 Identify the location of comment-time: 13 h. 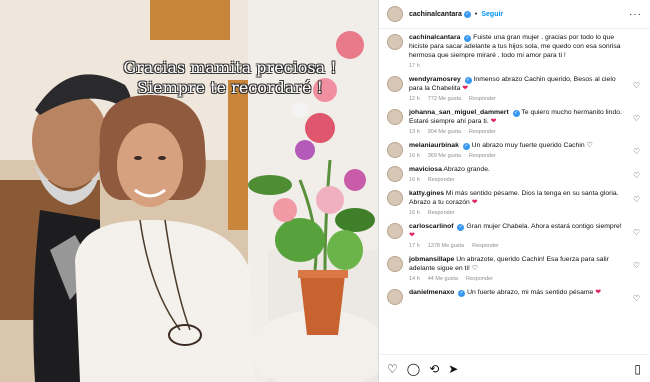
(414, 132).